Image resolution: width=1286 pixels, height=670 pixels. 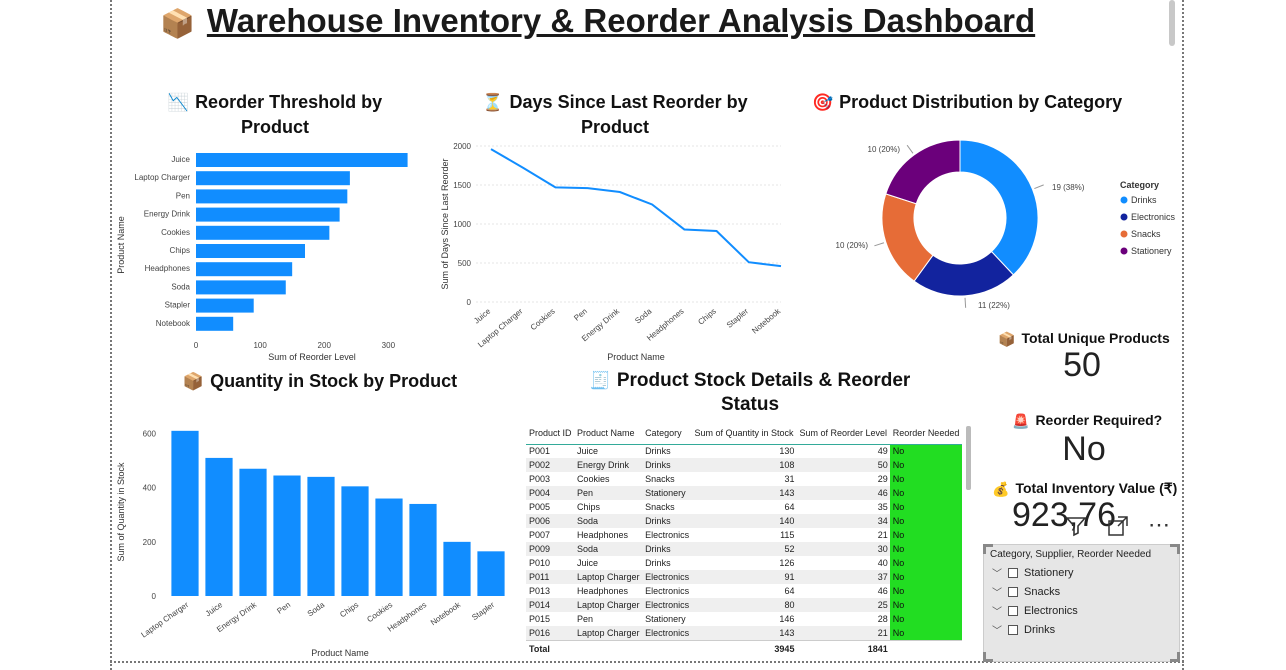 I want to click on table-cell: P009, so click(x=550, y=549).